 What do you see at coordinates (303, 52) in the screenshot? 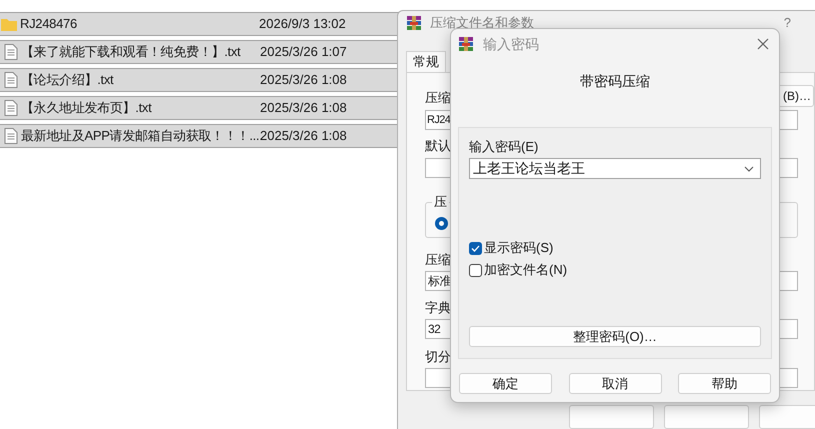
I see `file-date: 2025/3/26 1:07` at bounding box center [303, 52].